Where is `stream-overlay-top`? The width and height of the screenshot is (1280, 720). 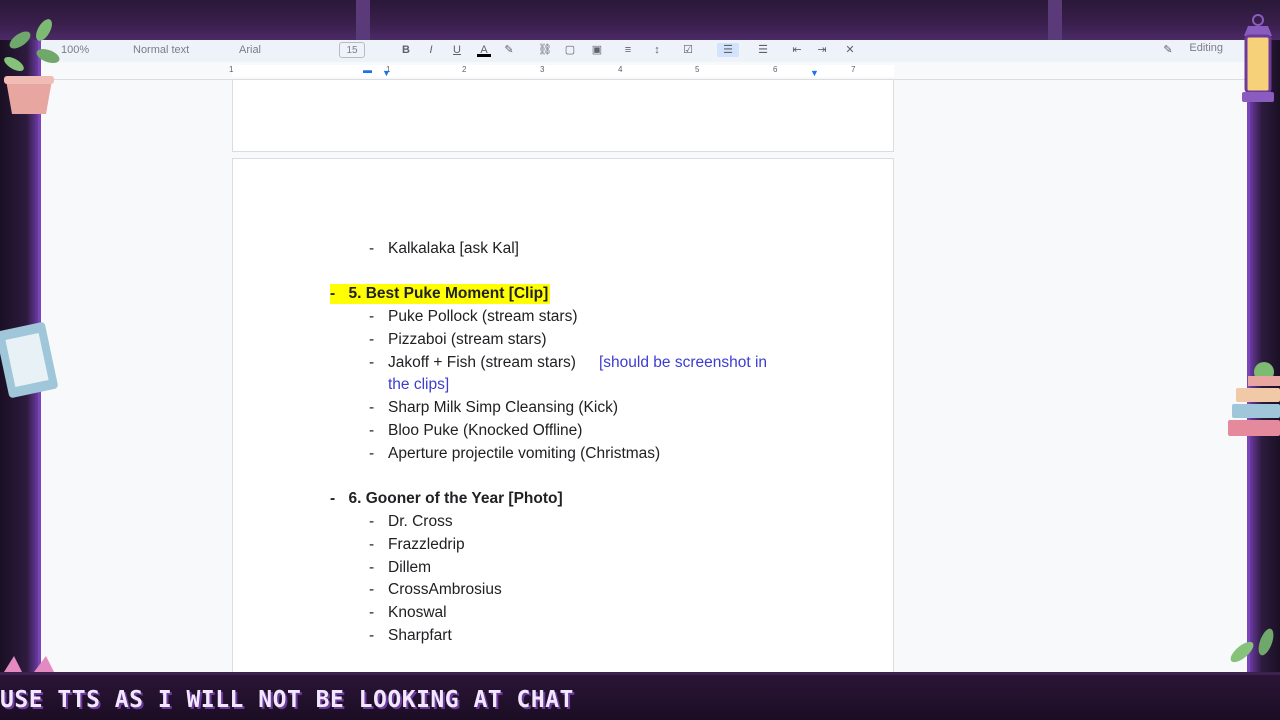
stream-overlay-top is located at coordinates (640, 20).